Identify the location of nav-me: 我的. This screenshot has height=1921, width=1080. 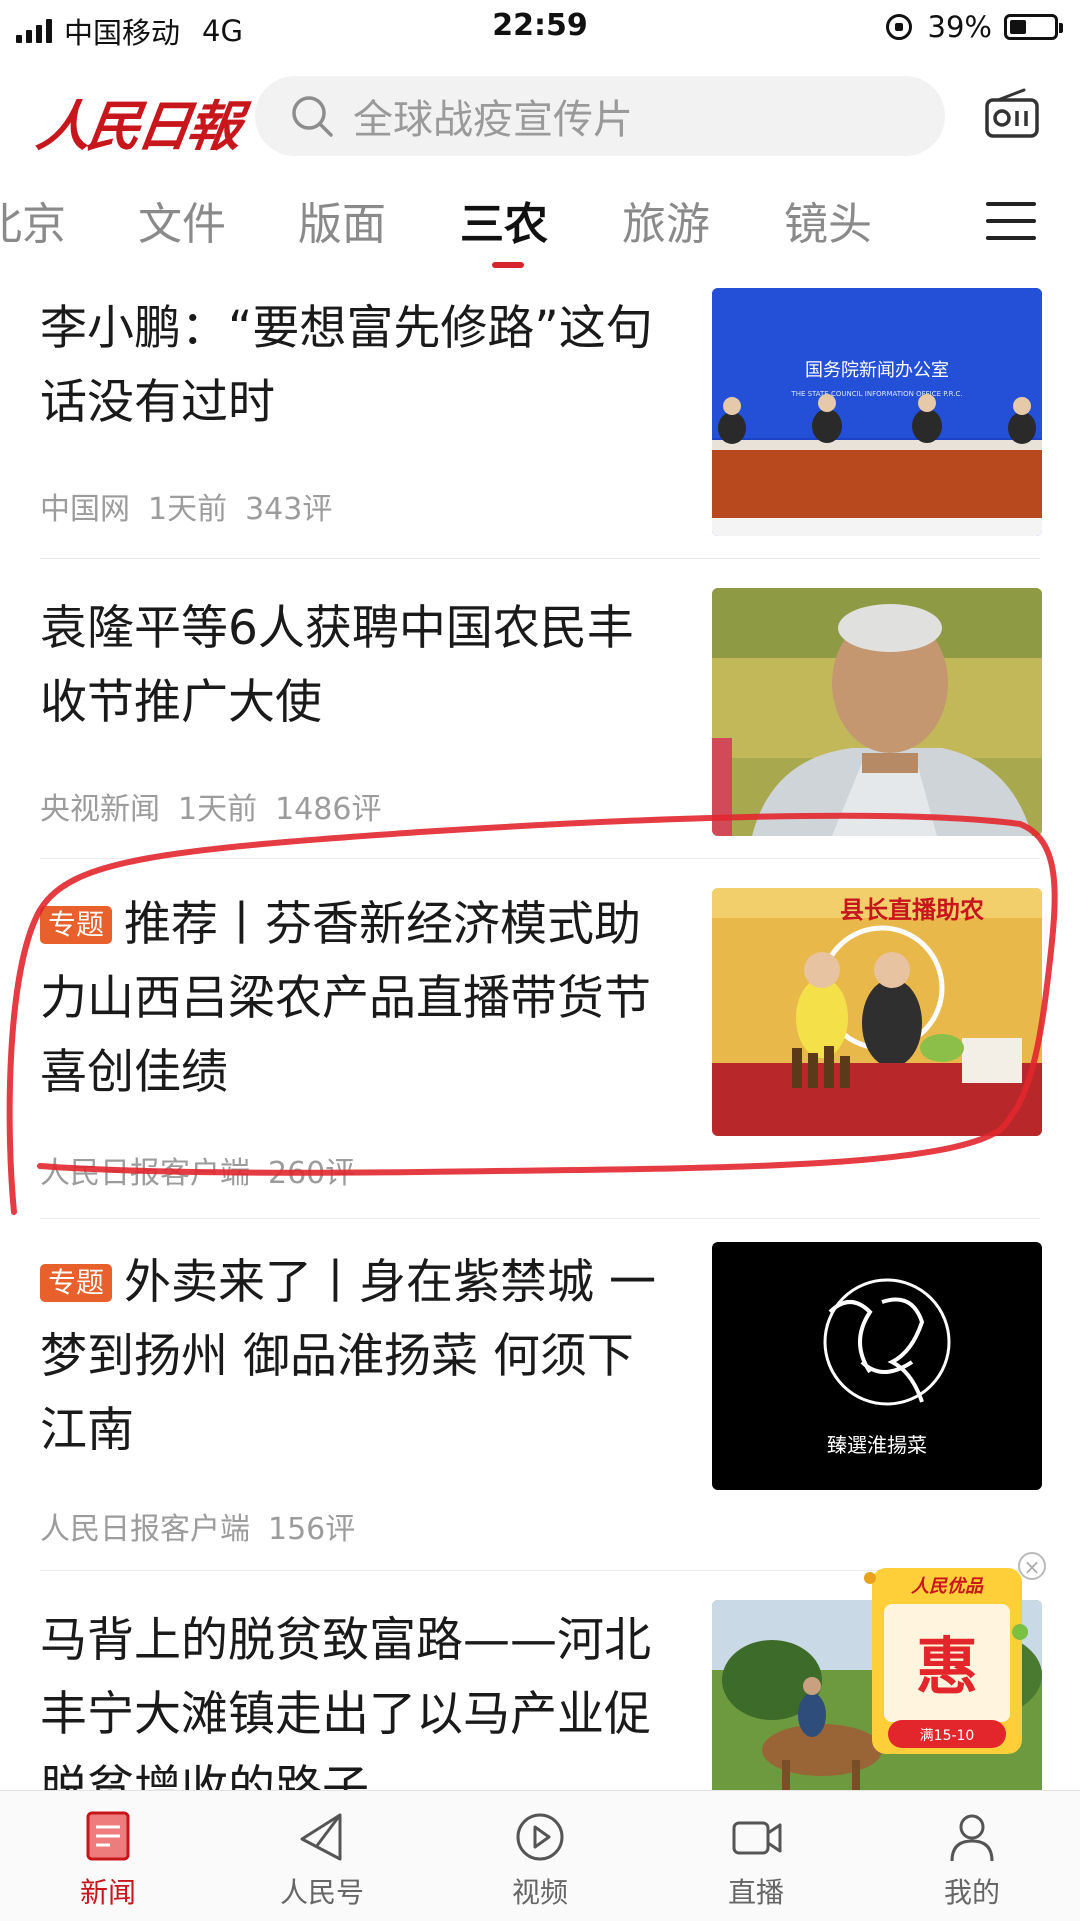
(972, 1860).